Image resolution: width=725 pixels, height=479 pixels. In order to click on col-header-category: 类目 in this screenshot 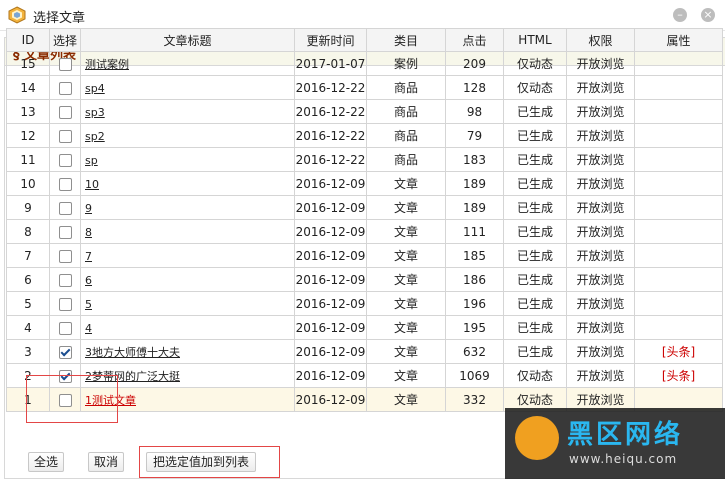, I will do `click(406, 40)`.